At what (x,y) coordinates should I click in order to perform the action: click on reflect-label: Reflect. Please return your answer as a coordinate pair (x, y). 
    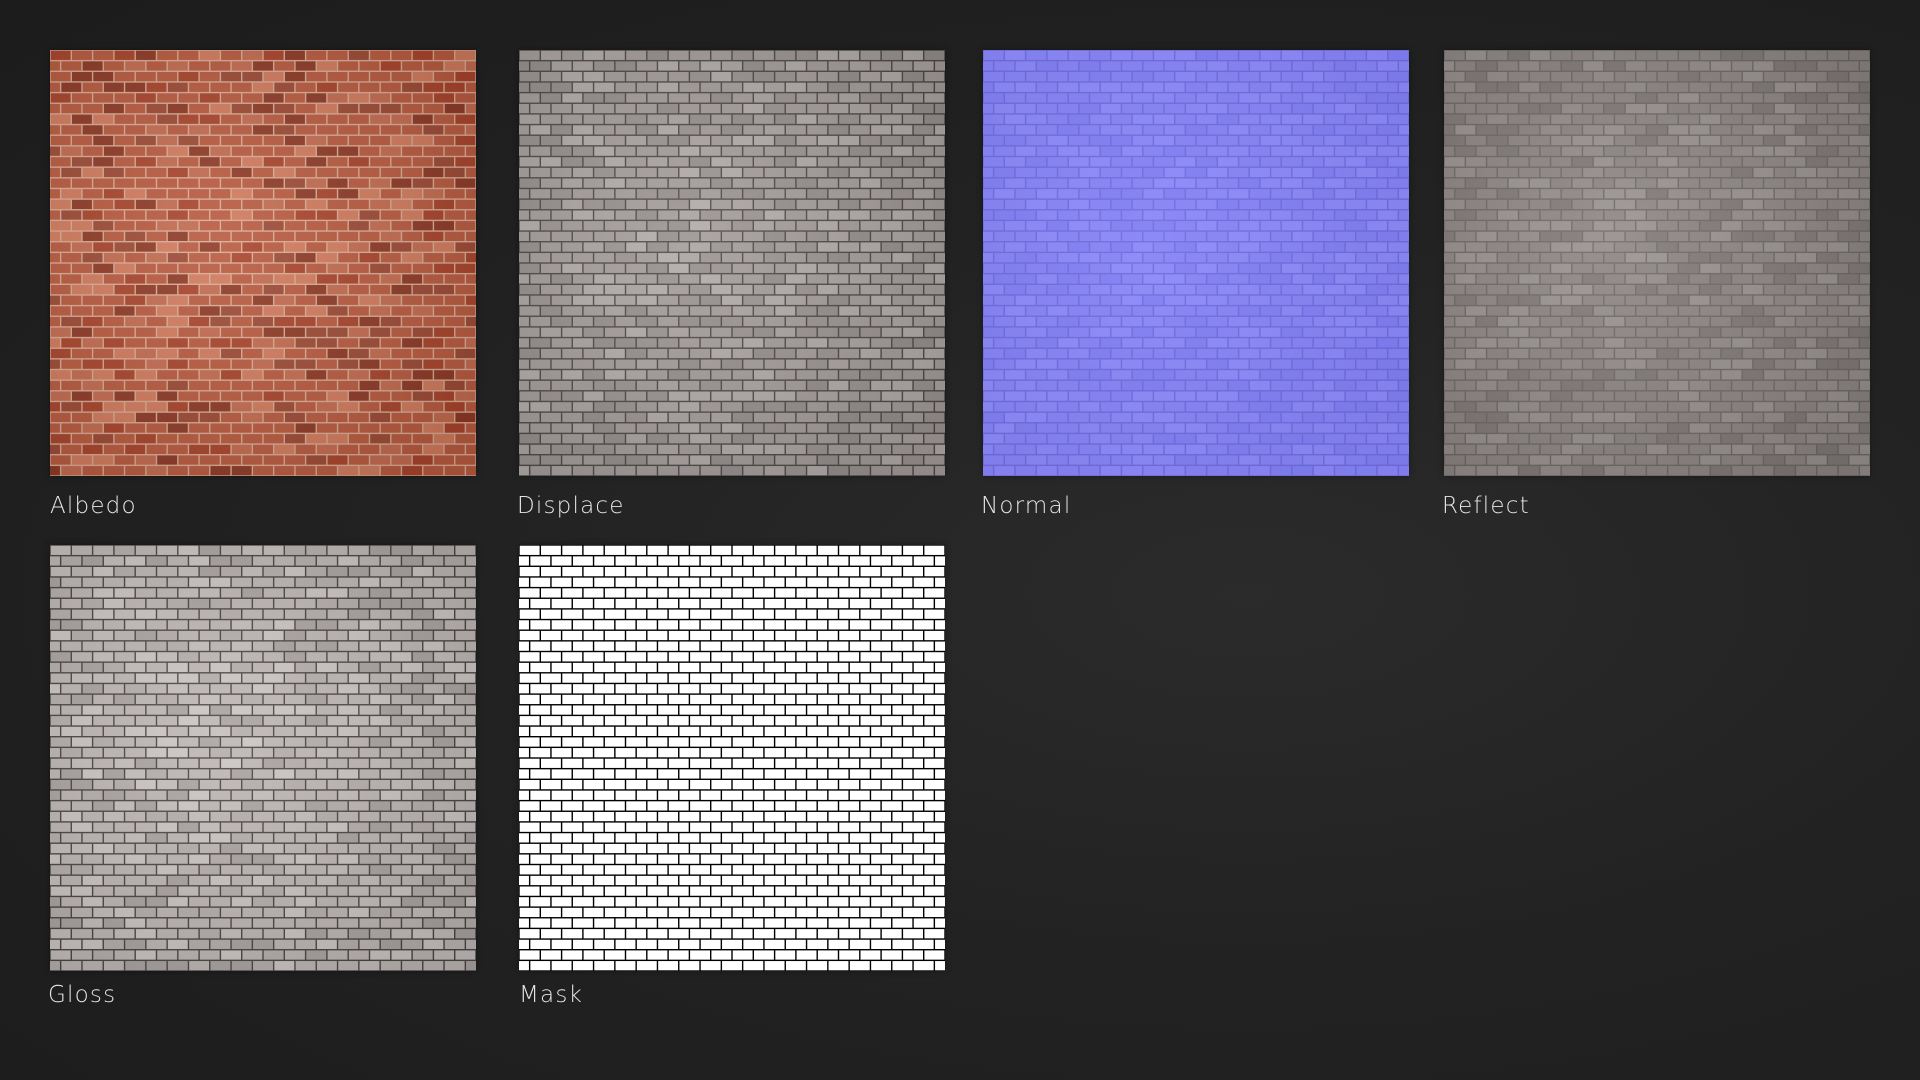
    Looking at the image, I should click on (1486, 506).